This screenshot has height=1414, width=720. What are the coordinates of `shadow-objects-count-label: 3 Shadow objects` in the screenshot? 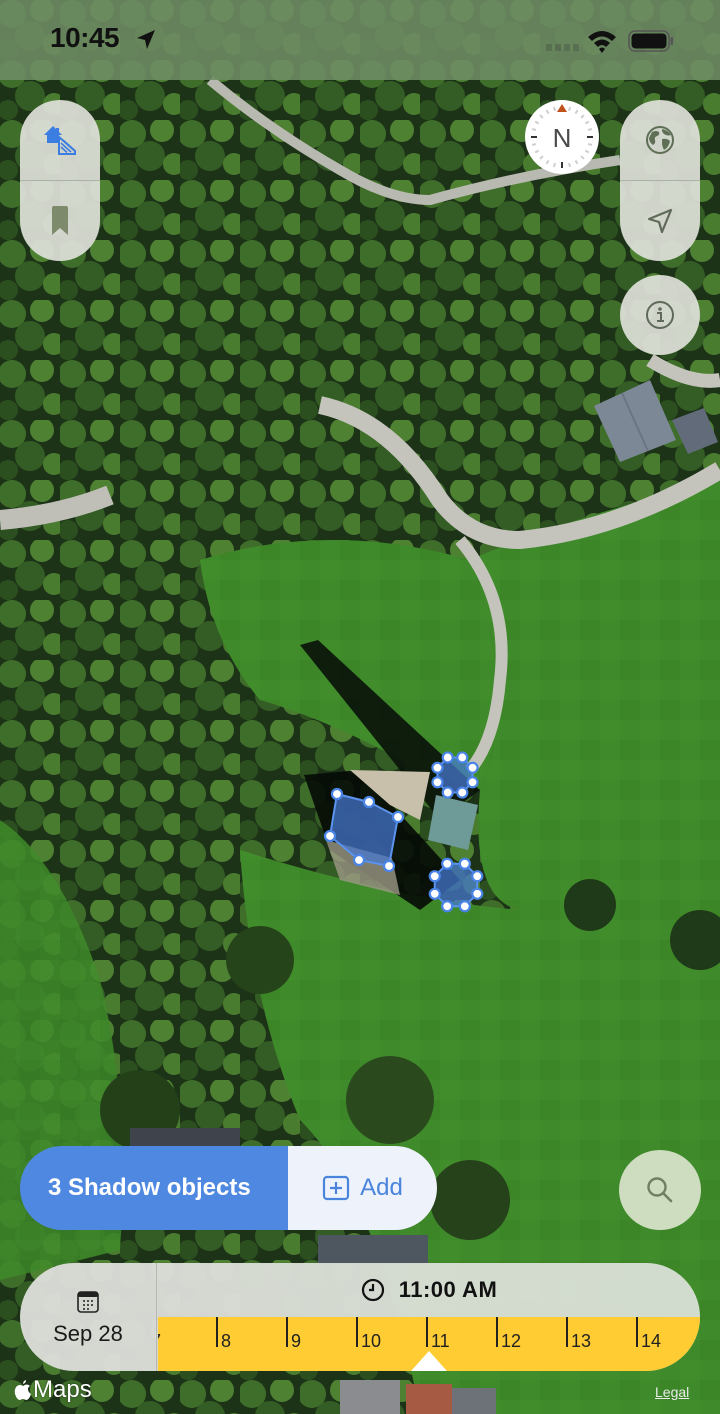 It's located at (149, 1187).